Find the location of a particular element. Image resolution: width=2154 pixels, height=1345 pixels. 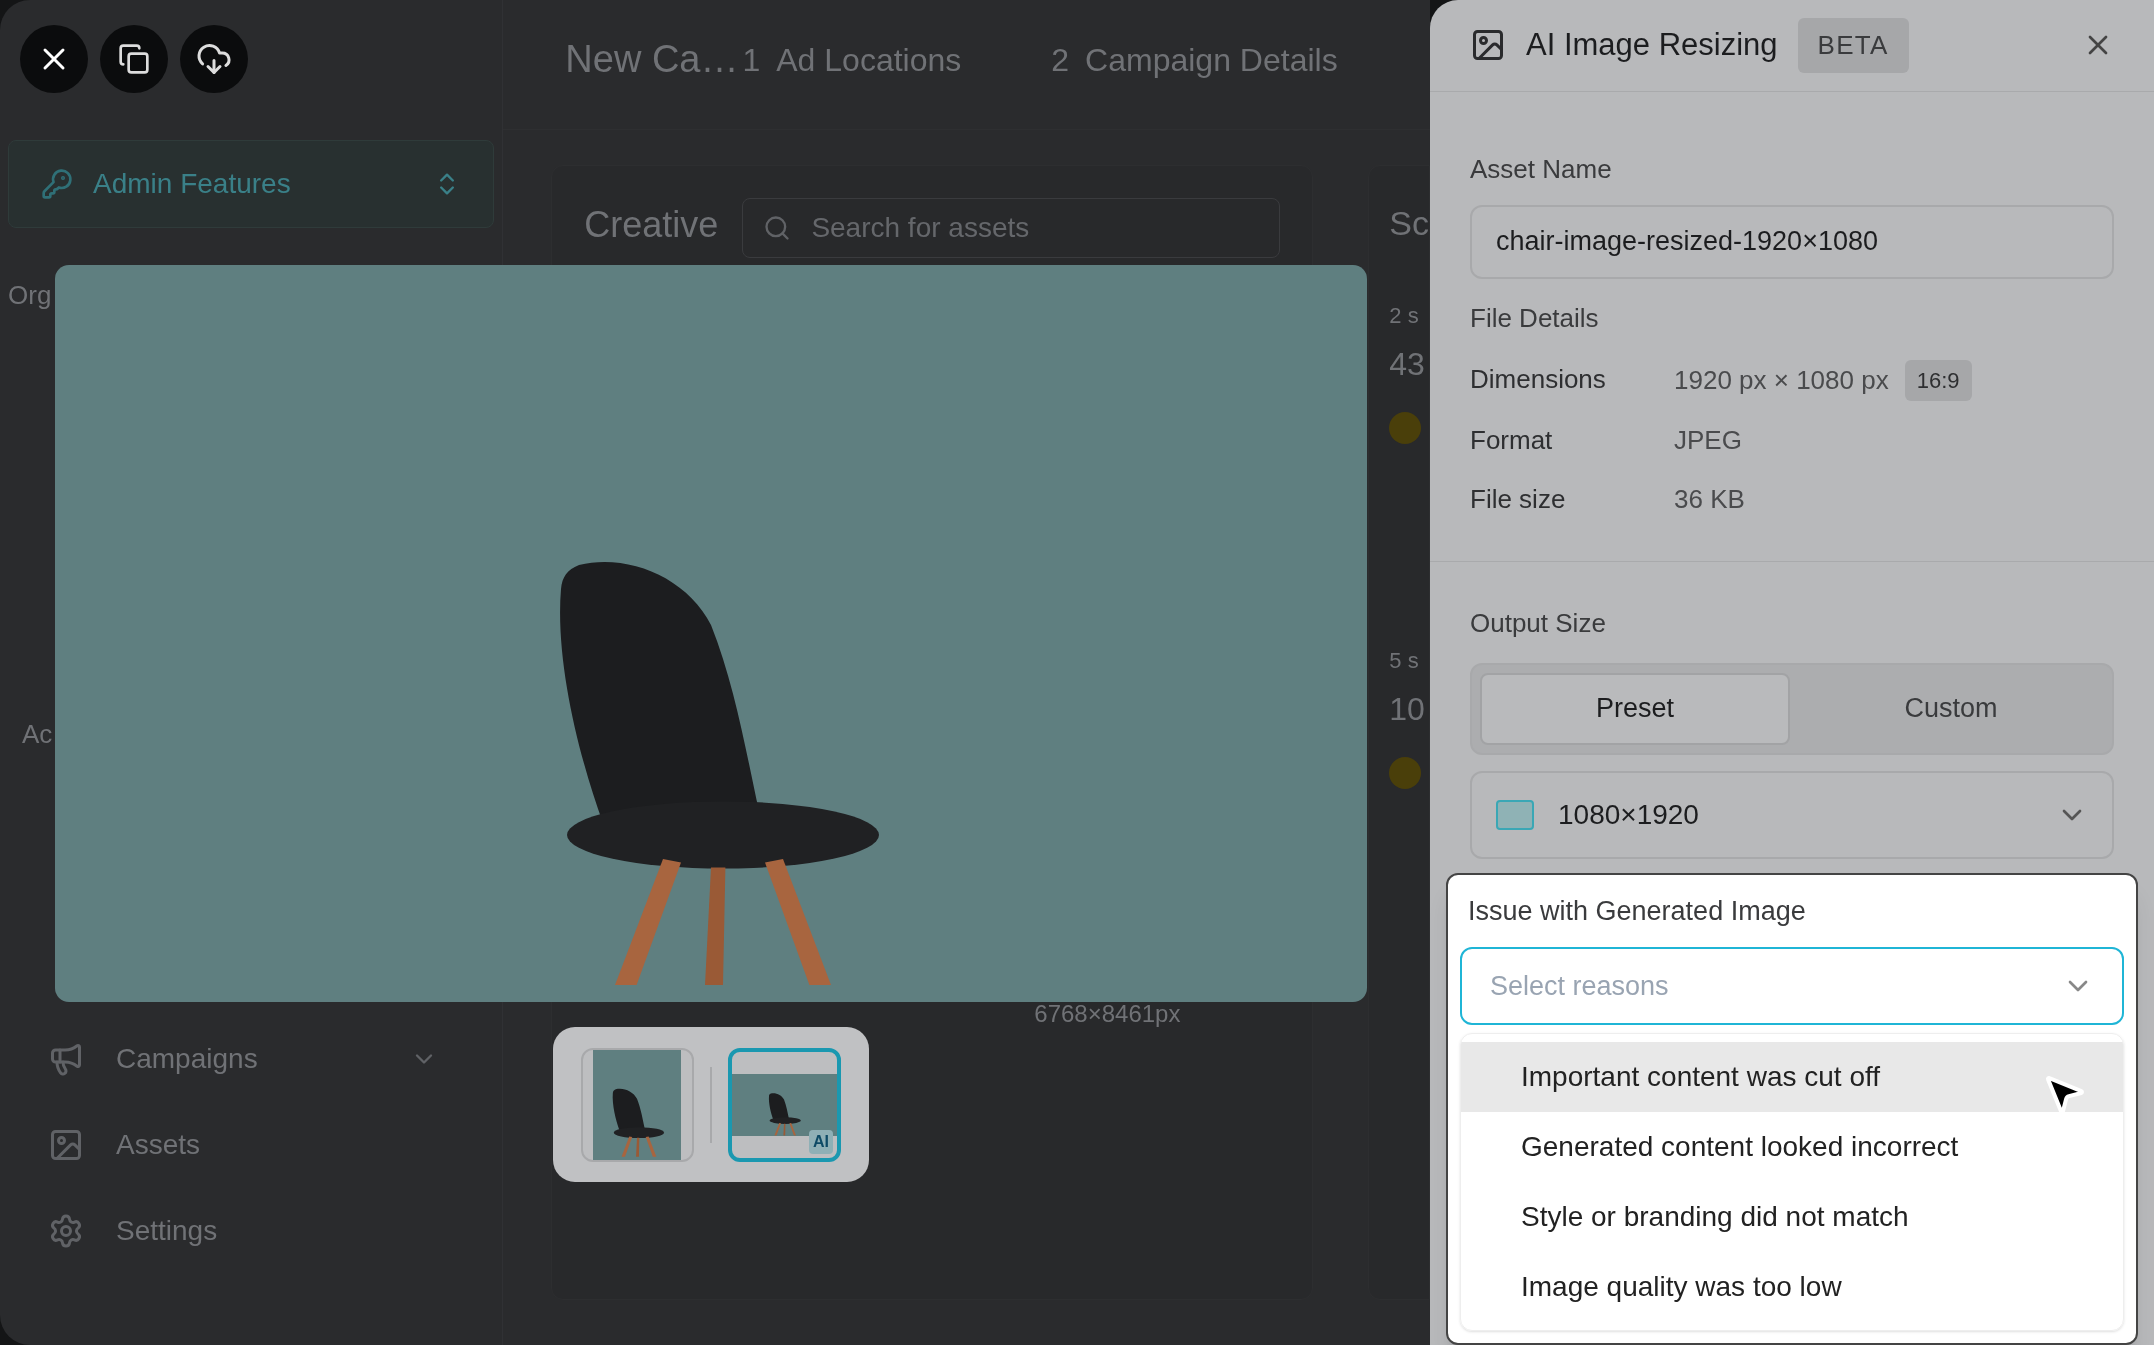

asset-name-field: chair-image-resized-1920×1080 is located at coordinates (1792, 241).